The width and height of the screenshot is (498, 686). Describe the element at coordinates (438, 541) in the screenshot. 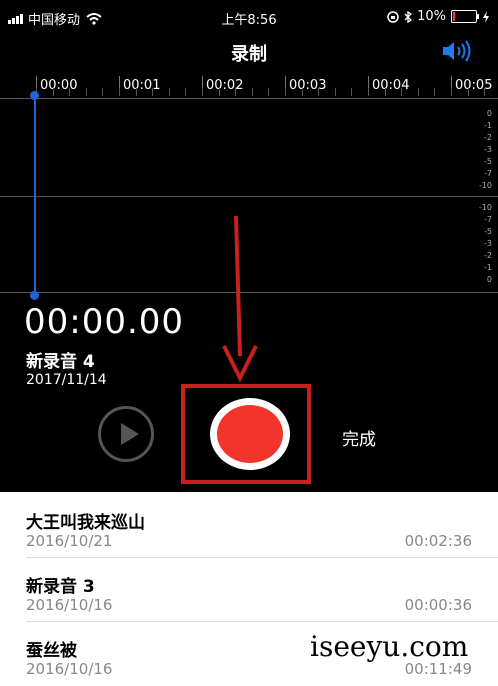

I see `recording-duration: 00:02:36` at that location.